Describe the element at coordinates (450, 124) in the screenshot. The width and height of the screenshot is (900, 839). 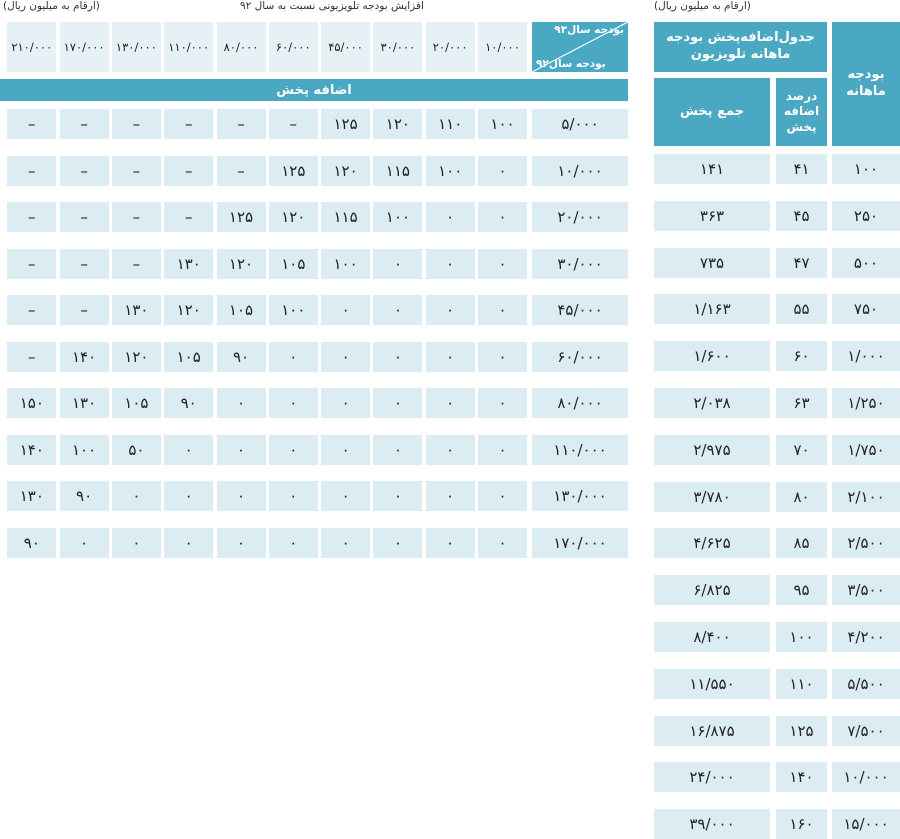
I see `table-cell: ۱۱۰` at that location.